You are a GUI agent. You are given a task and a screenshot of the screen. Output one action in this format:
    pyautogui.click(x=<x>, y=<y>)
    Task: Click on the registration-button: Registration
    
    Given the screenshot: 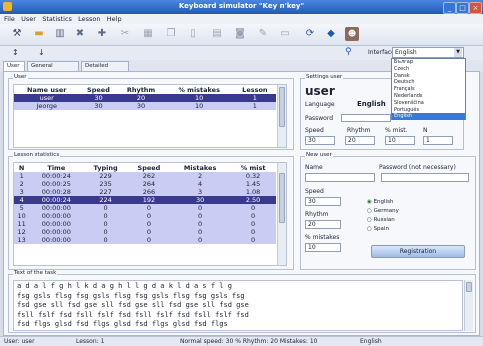 What is the action you would take?
    pyautogui.click(x=418, y=251)
    